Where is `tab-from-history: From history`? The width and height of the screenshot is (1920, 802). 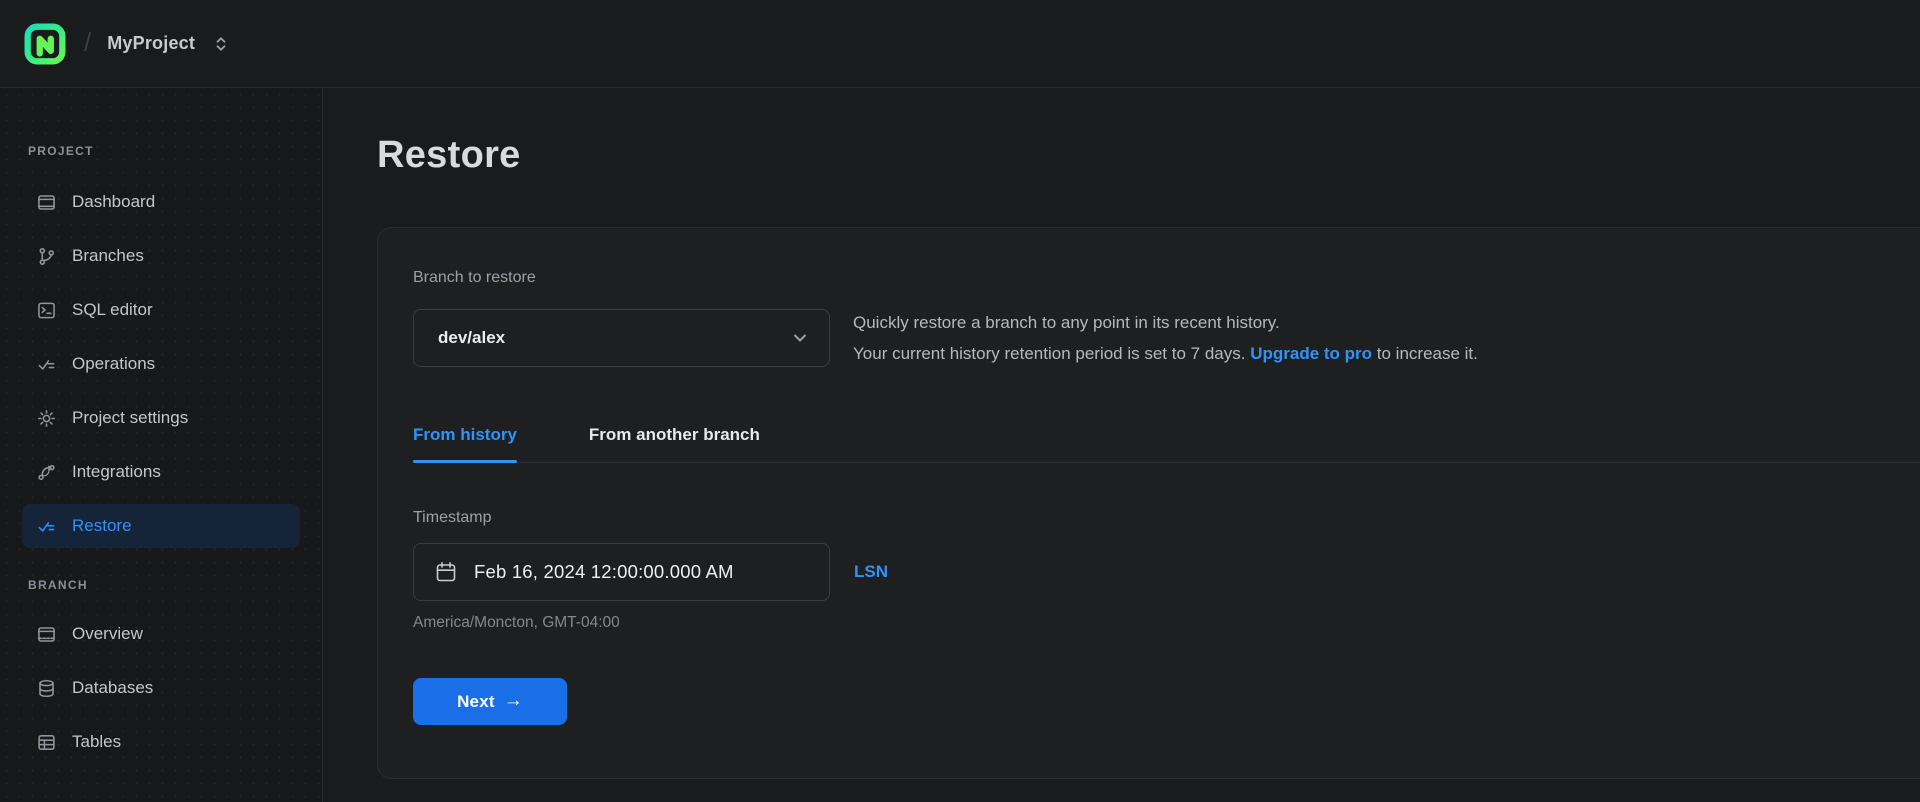
tab-from-history: From history is located at coordinates (465, 444).